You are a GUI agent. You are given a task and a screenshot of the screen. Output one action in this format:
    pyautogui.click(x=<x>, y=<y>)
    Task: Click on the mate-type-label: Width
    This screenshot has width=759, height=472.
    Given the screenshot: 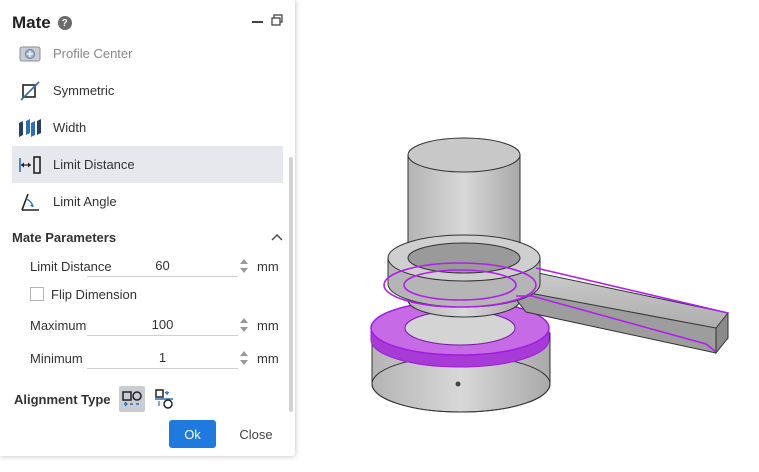 What is the action you would take?
    pyautogui.click(x=70, y=127)
    